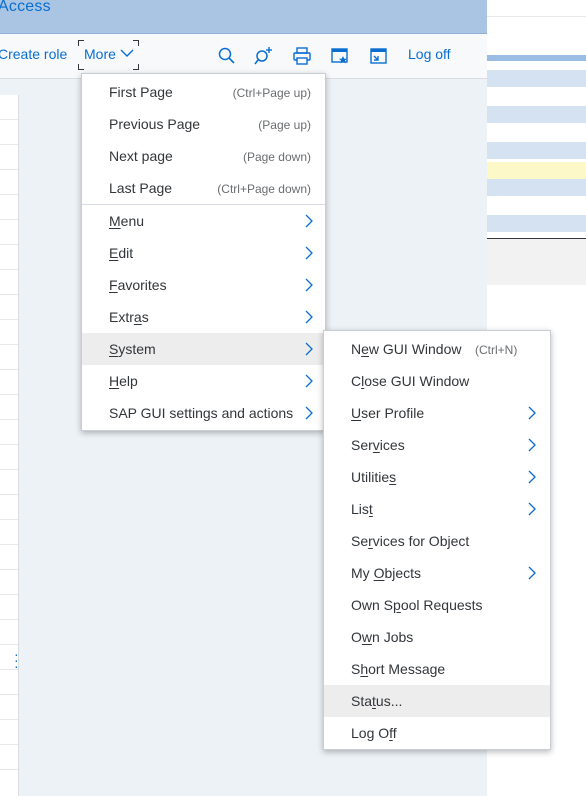 The width and height of the screenshot is (586, 796). What do you see at coordinates (203, 413) in the screenshot?
I see `menu-item-sap-gui-settings-and-actions: SAP GUI settings and actions` at bounding box center [203, 413].